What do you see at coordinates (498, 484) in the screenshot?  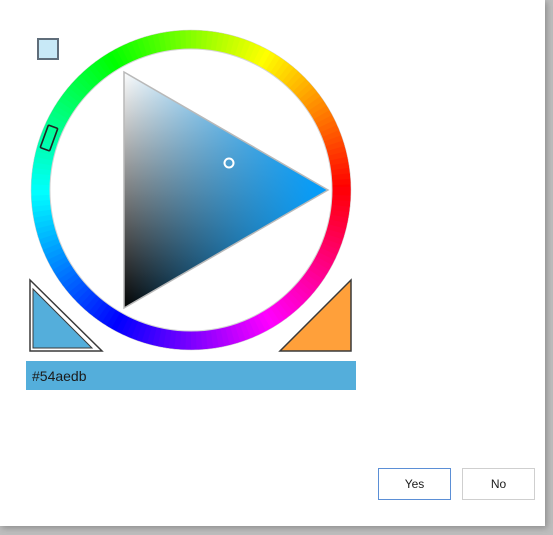 I see `no-button: No` at bounding box center [498, 484].